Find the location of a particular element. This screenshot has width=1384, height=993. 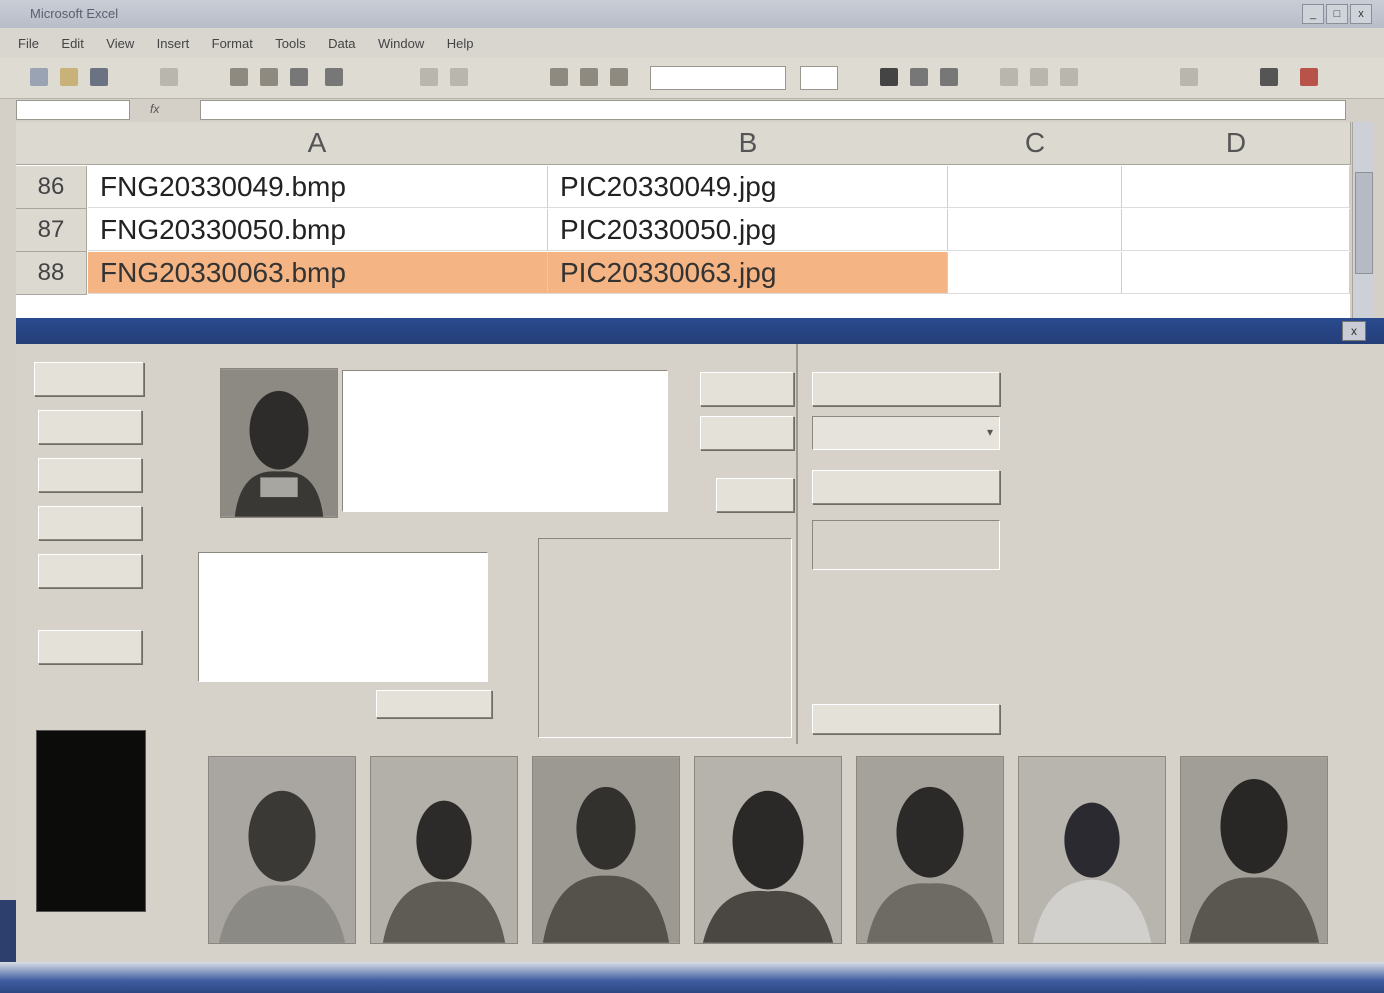

taskbar is located at coordinates (692, 977).